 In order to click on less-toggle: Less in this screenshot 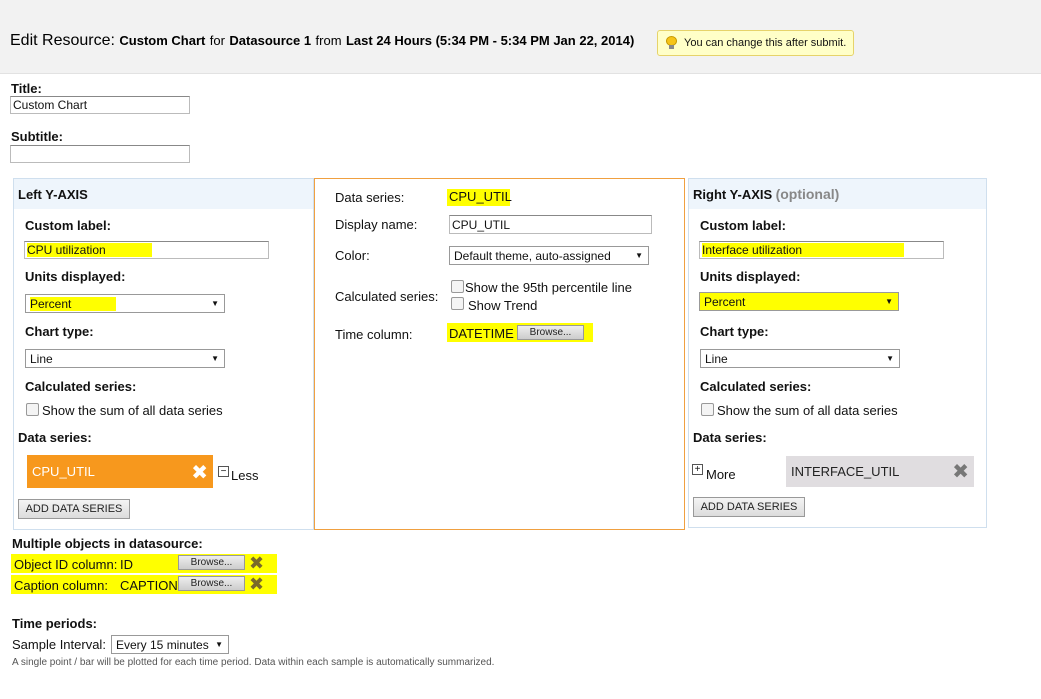, I will do `click(244, 475)`.